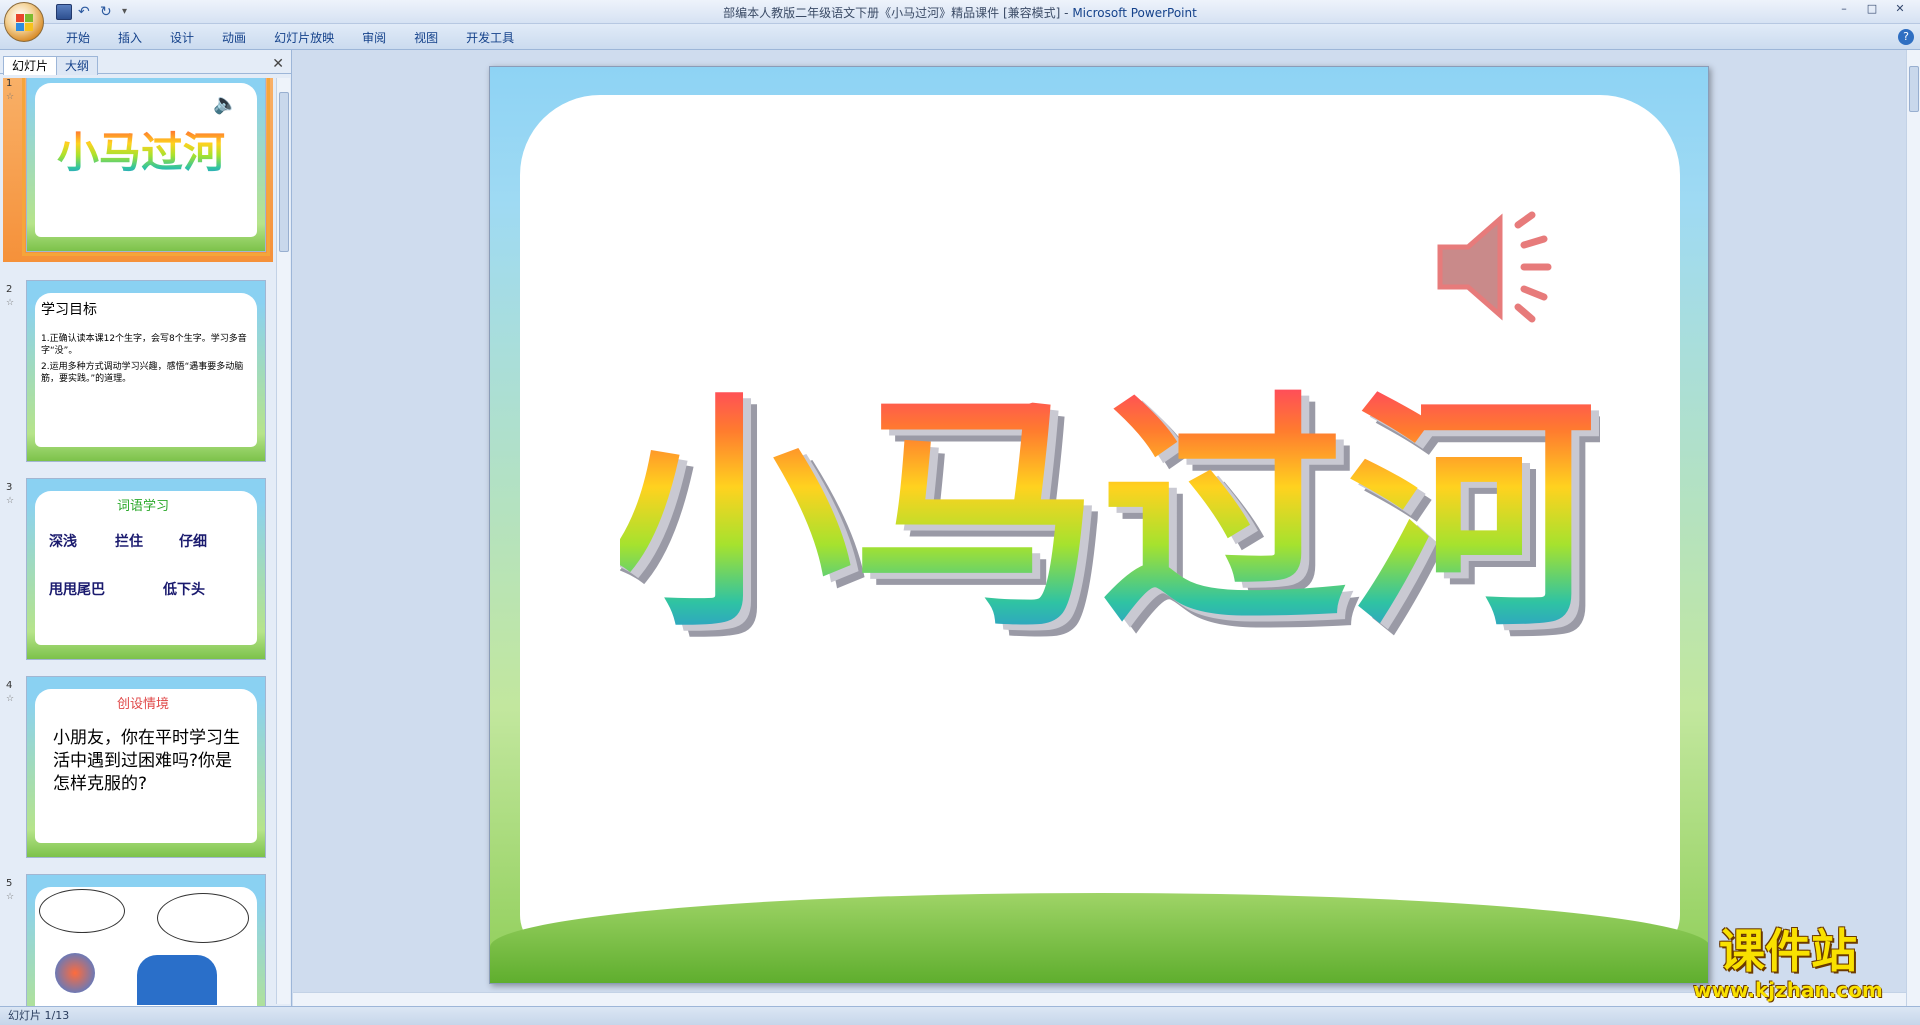 The width and height of the screenshot is (1920, 1025). I want to click on app-name: Microsoft PowerPoint, so click(1134, 13).